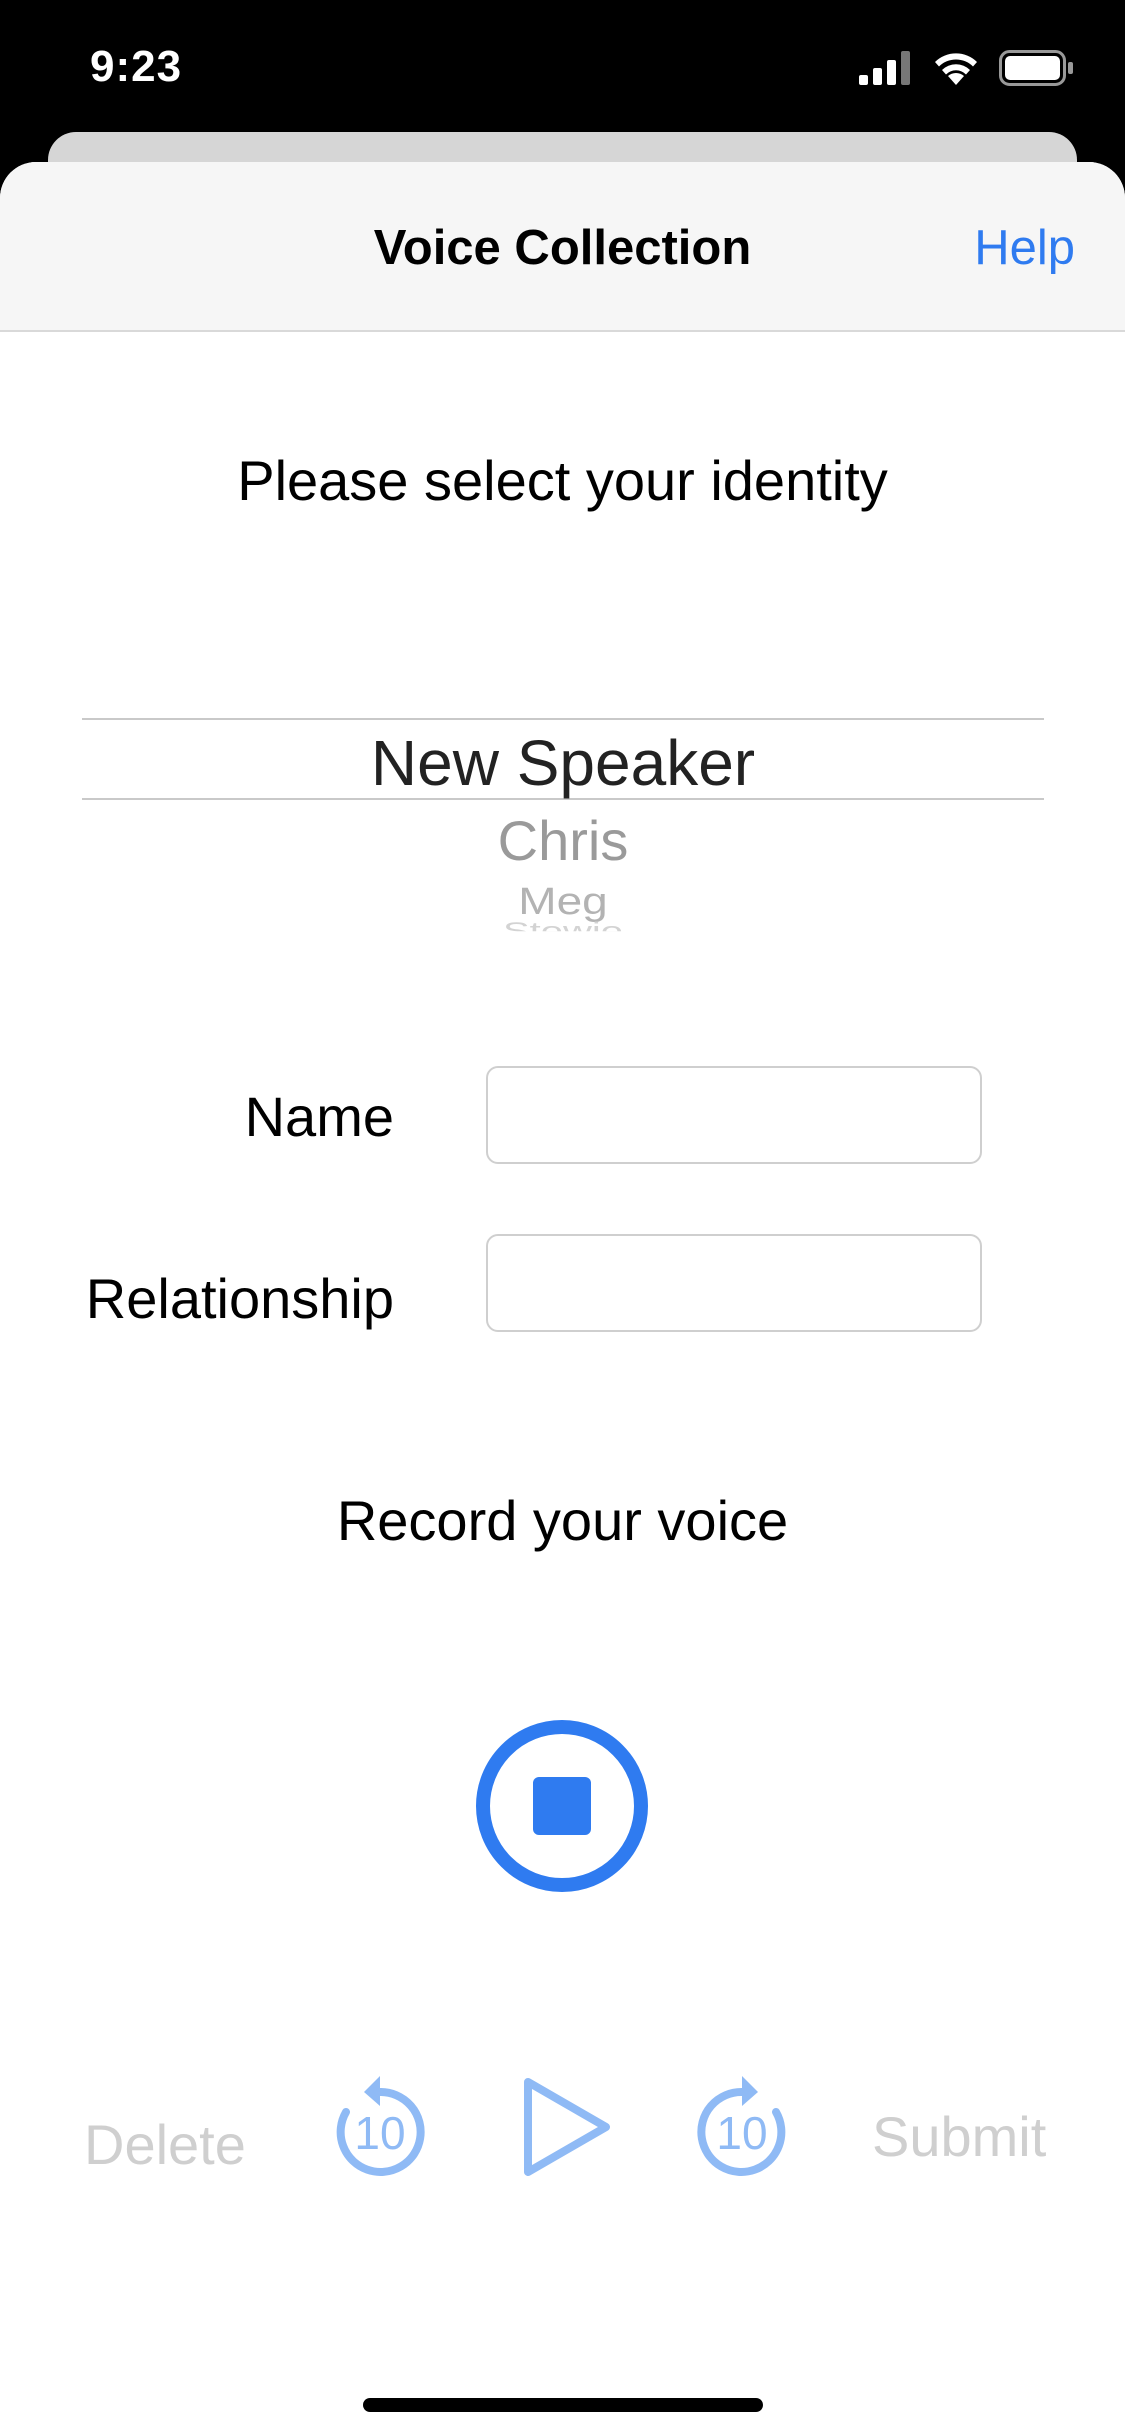 Image resolution: width=1125 pixels, height=2436 pixels. What do you see at coordinates (239, 1298) in the screenshot?
I see `relationship-label: Relationship` at bounding box center [239, 1298].